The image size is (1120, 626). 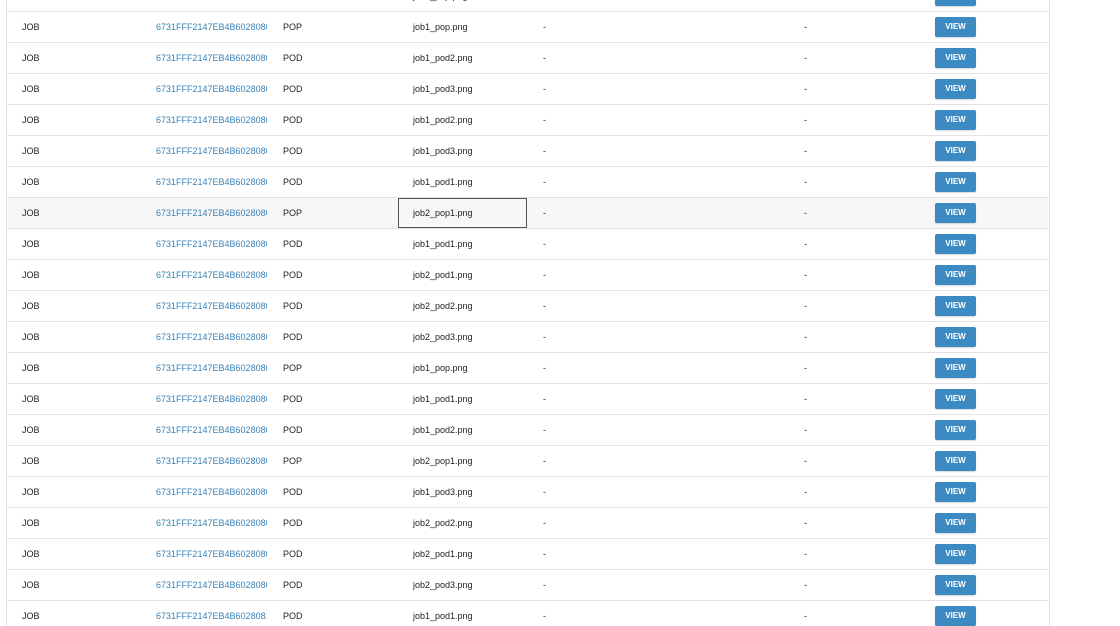 I want to click on row-id-link: 6731FFF2147EB4B602808116, so click(x=211, y=613).